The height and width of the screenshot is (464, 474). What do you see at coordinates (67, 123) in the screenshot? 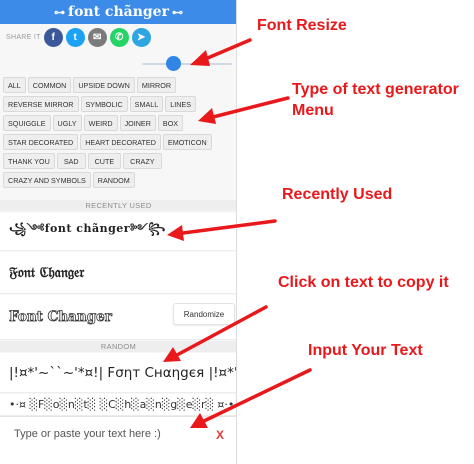
I see `menu-item-ugly: UGLY` at bounding box center [67, 123].